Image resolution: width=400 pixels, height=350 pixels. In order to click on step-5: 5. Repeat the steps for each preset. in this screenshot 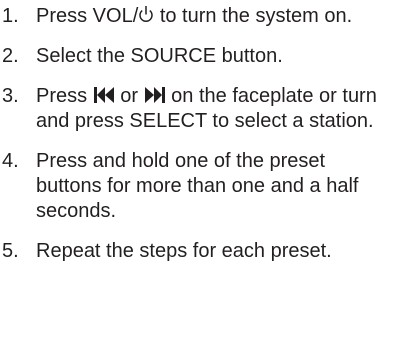, I will do `click(200, 251)`.